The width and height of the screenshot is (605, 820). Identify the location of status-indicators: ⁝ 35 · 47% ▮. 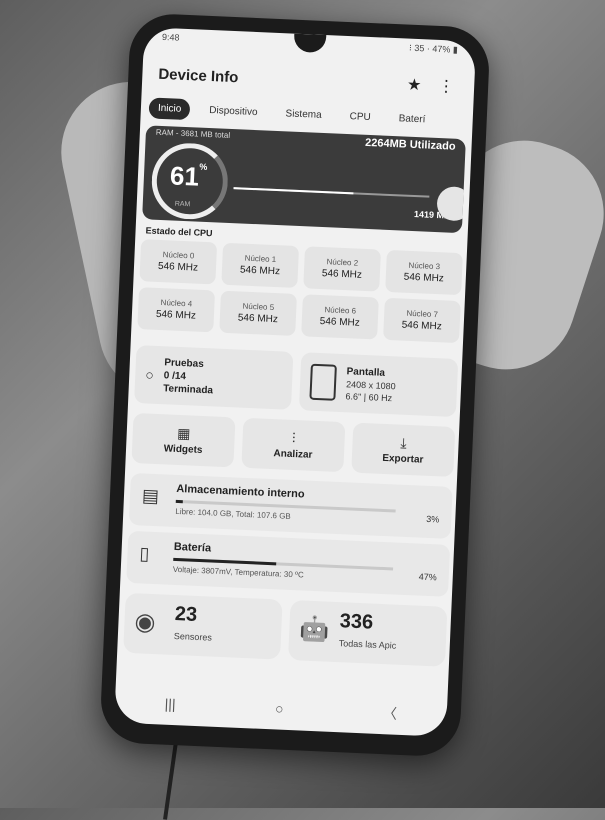
(433, 48).